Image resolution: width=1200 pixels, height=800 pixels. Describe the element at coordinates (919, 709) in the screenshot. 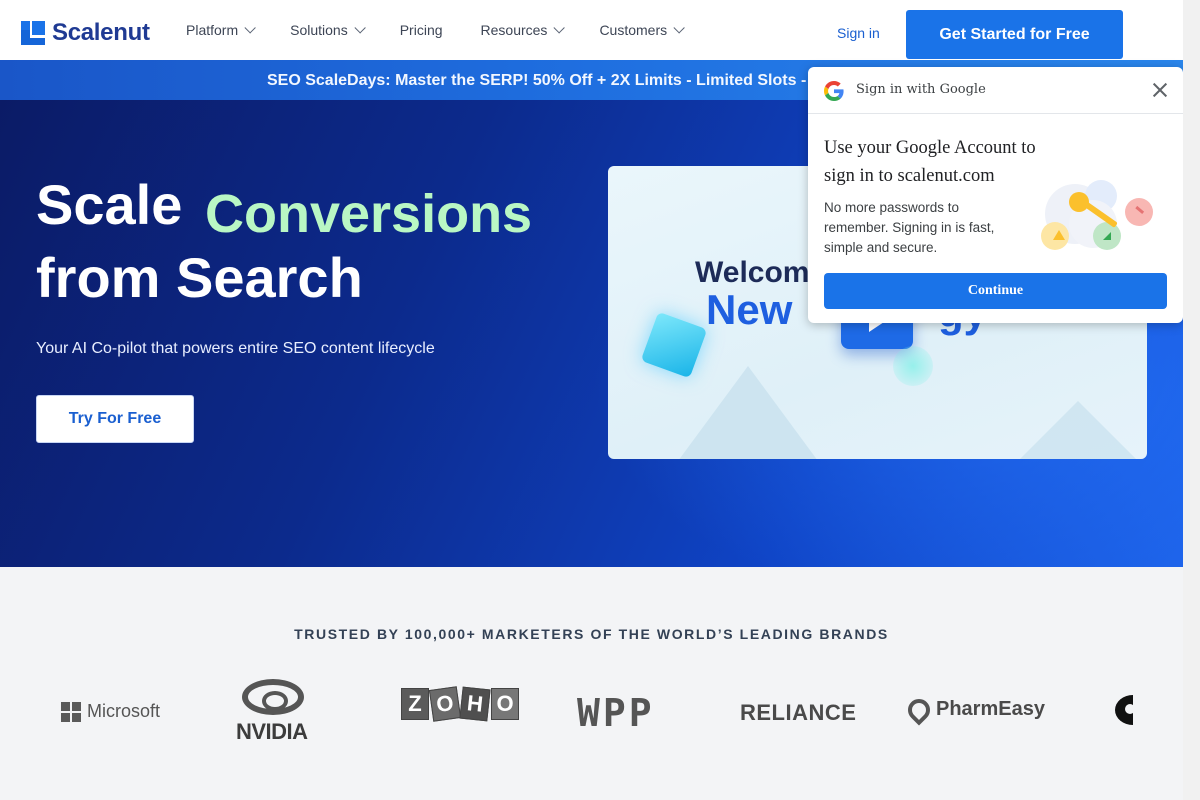

I see `pharmeasy-mark-icon` at that location.